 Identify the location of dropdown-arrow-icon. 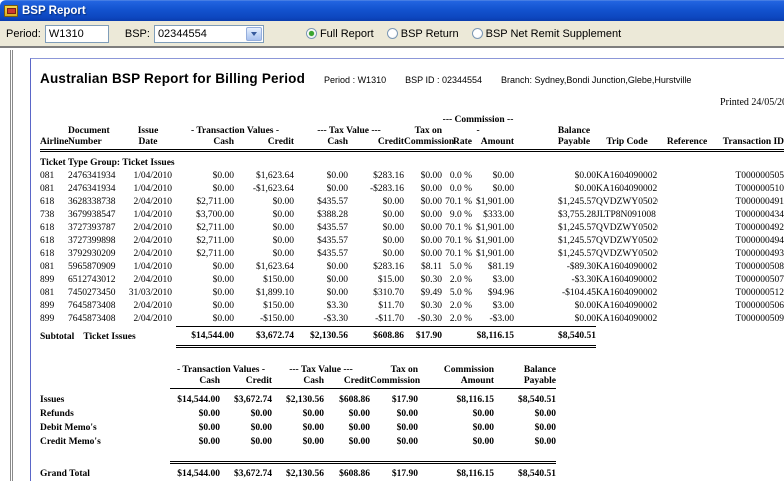
(253, 33).